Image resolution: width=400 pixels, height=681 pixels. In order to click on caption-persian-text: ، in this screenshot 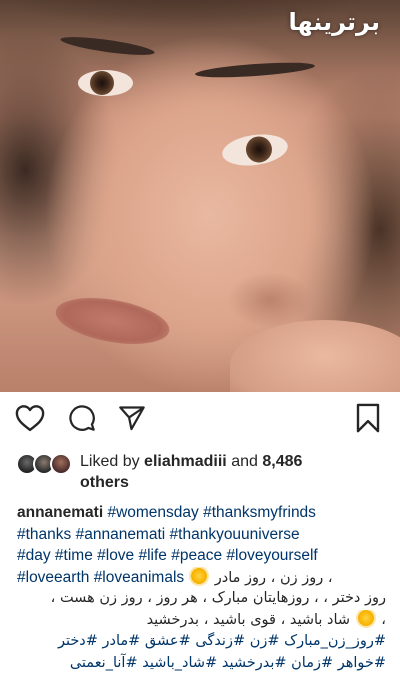, I will do `click(381, 619)`.